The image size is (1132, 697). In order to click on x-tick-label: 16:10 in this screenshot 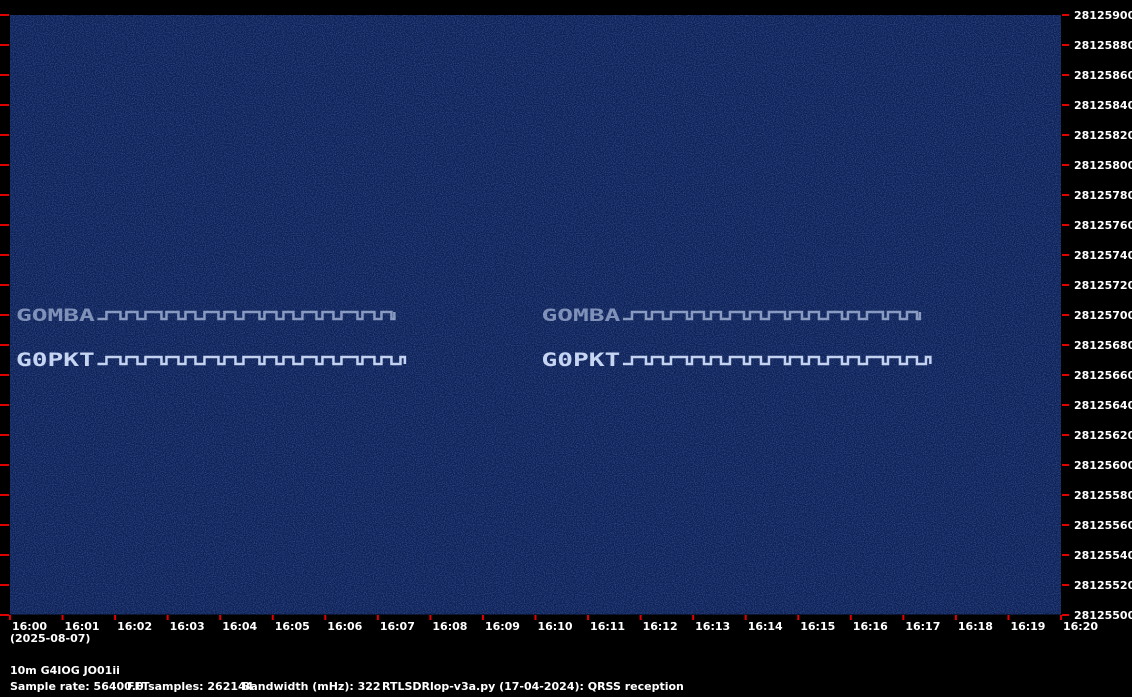, I will do `click(555, 626)`.